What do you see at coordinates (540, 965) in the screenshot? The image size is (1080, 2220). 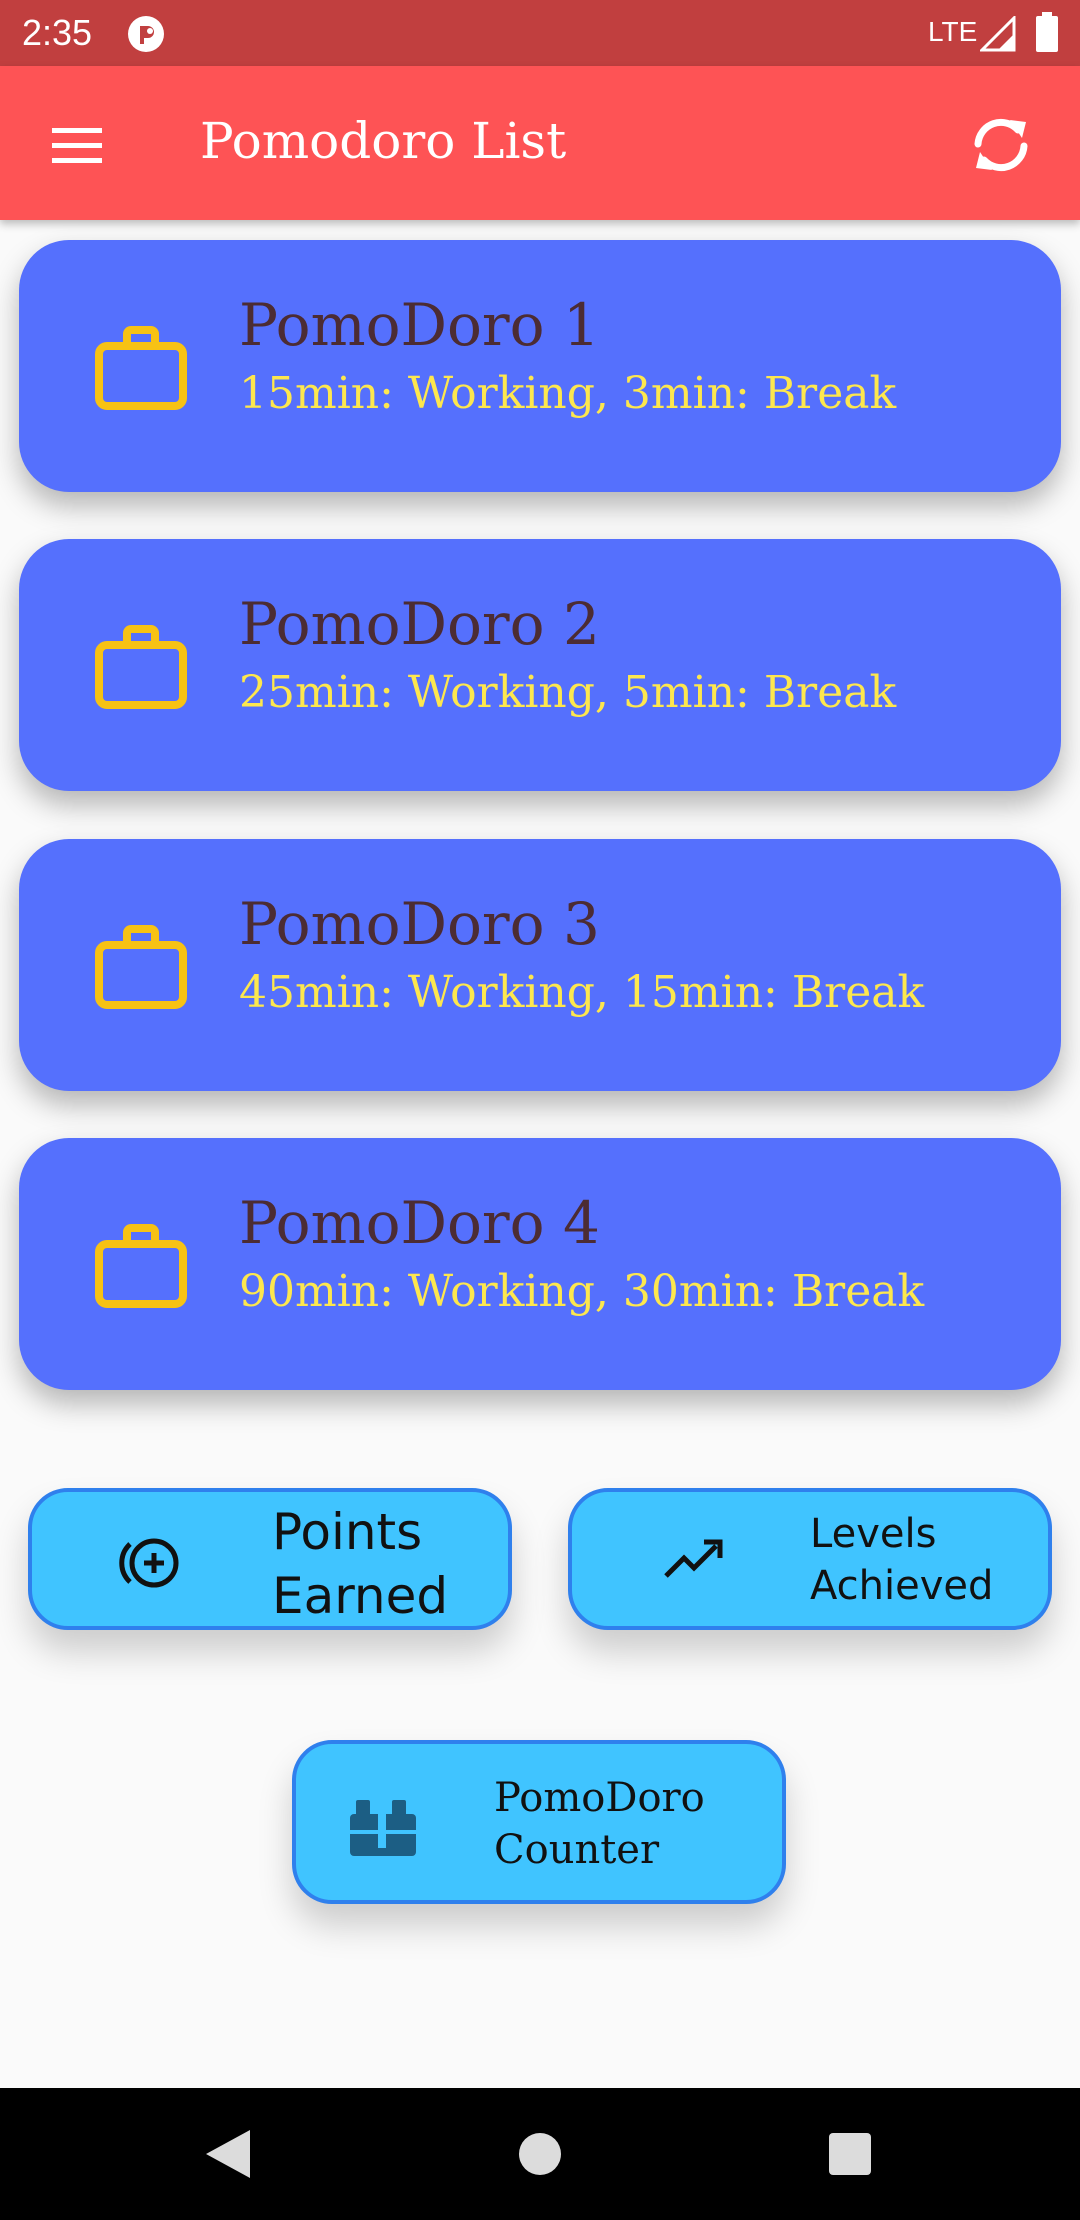 I see `pomodoro-card-3: PomoDoro 3 45min: Working, 15min: Break` at bounding box center [540, 965].